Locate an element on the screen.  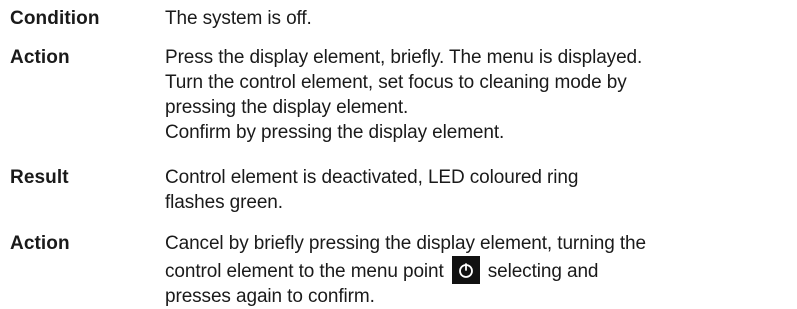
content-line: pressing the display element. is located at coordinates (287, 107).